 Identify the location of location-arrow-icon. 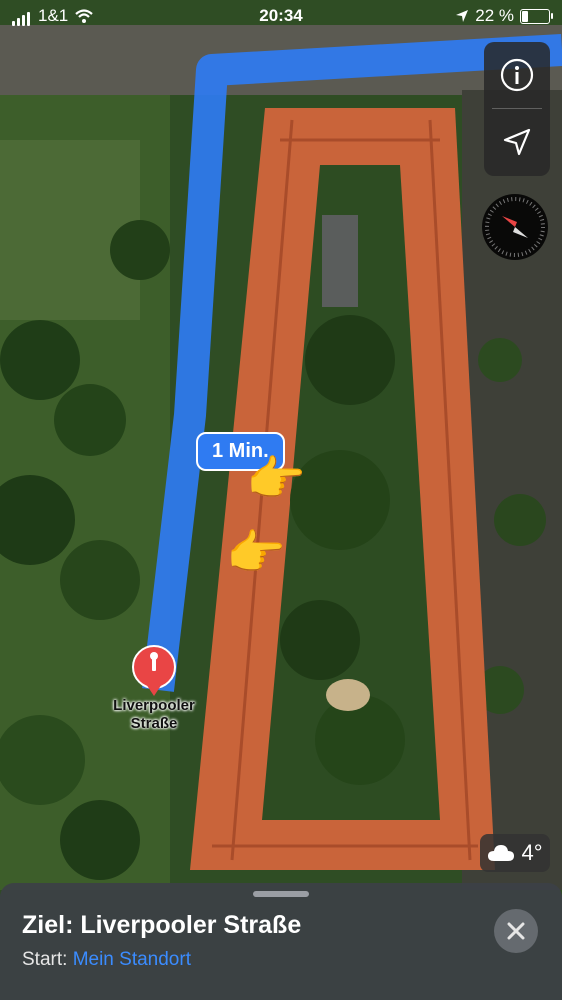
(517, 142).